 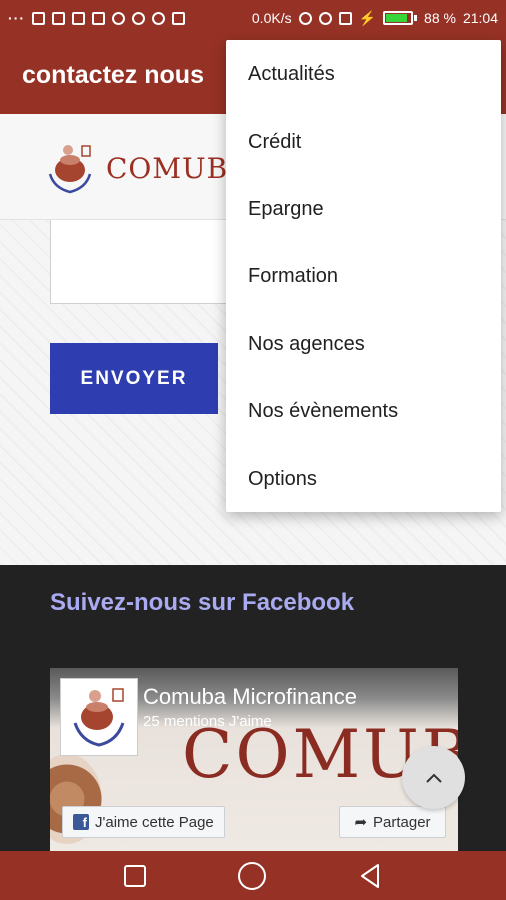 What do you see at coordinates (363, 344) in the screenshot?
I see `menu-item-nos-agences: Nos agences` at bounding box center [363, 344].